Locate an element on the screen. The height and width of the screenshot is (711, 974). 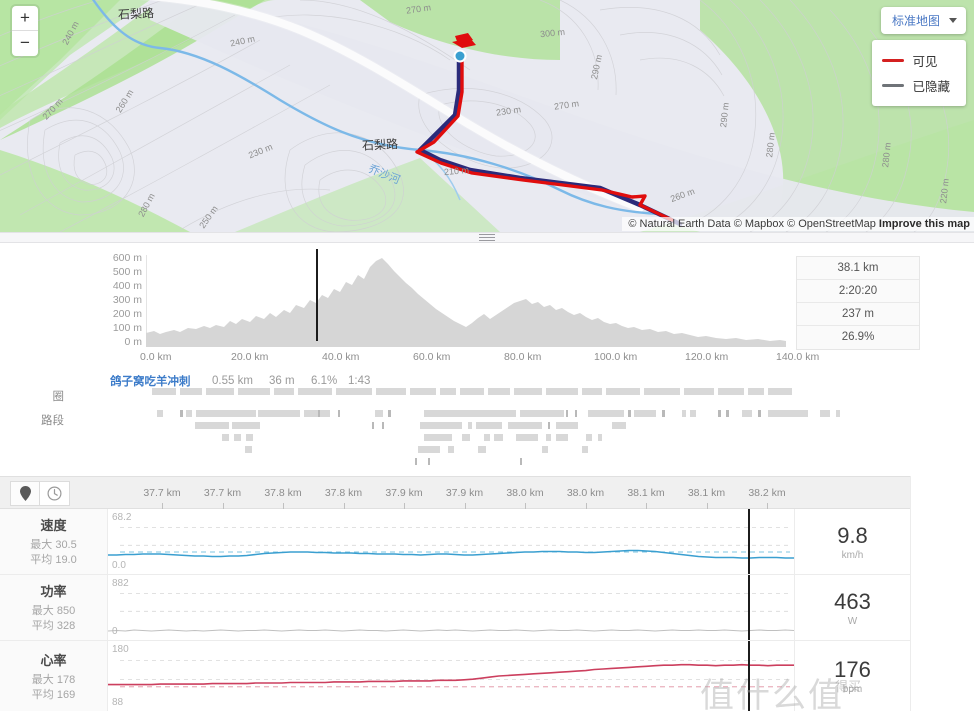
zoom-out-button: − is located at coordinates (25, 43).